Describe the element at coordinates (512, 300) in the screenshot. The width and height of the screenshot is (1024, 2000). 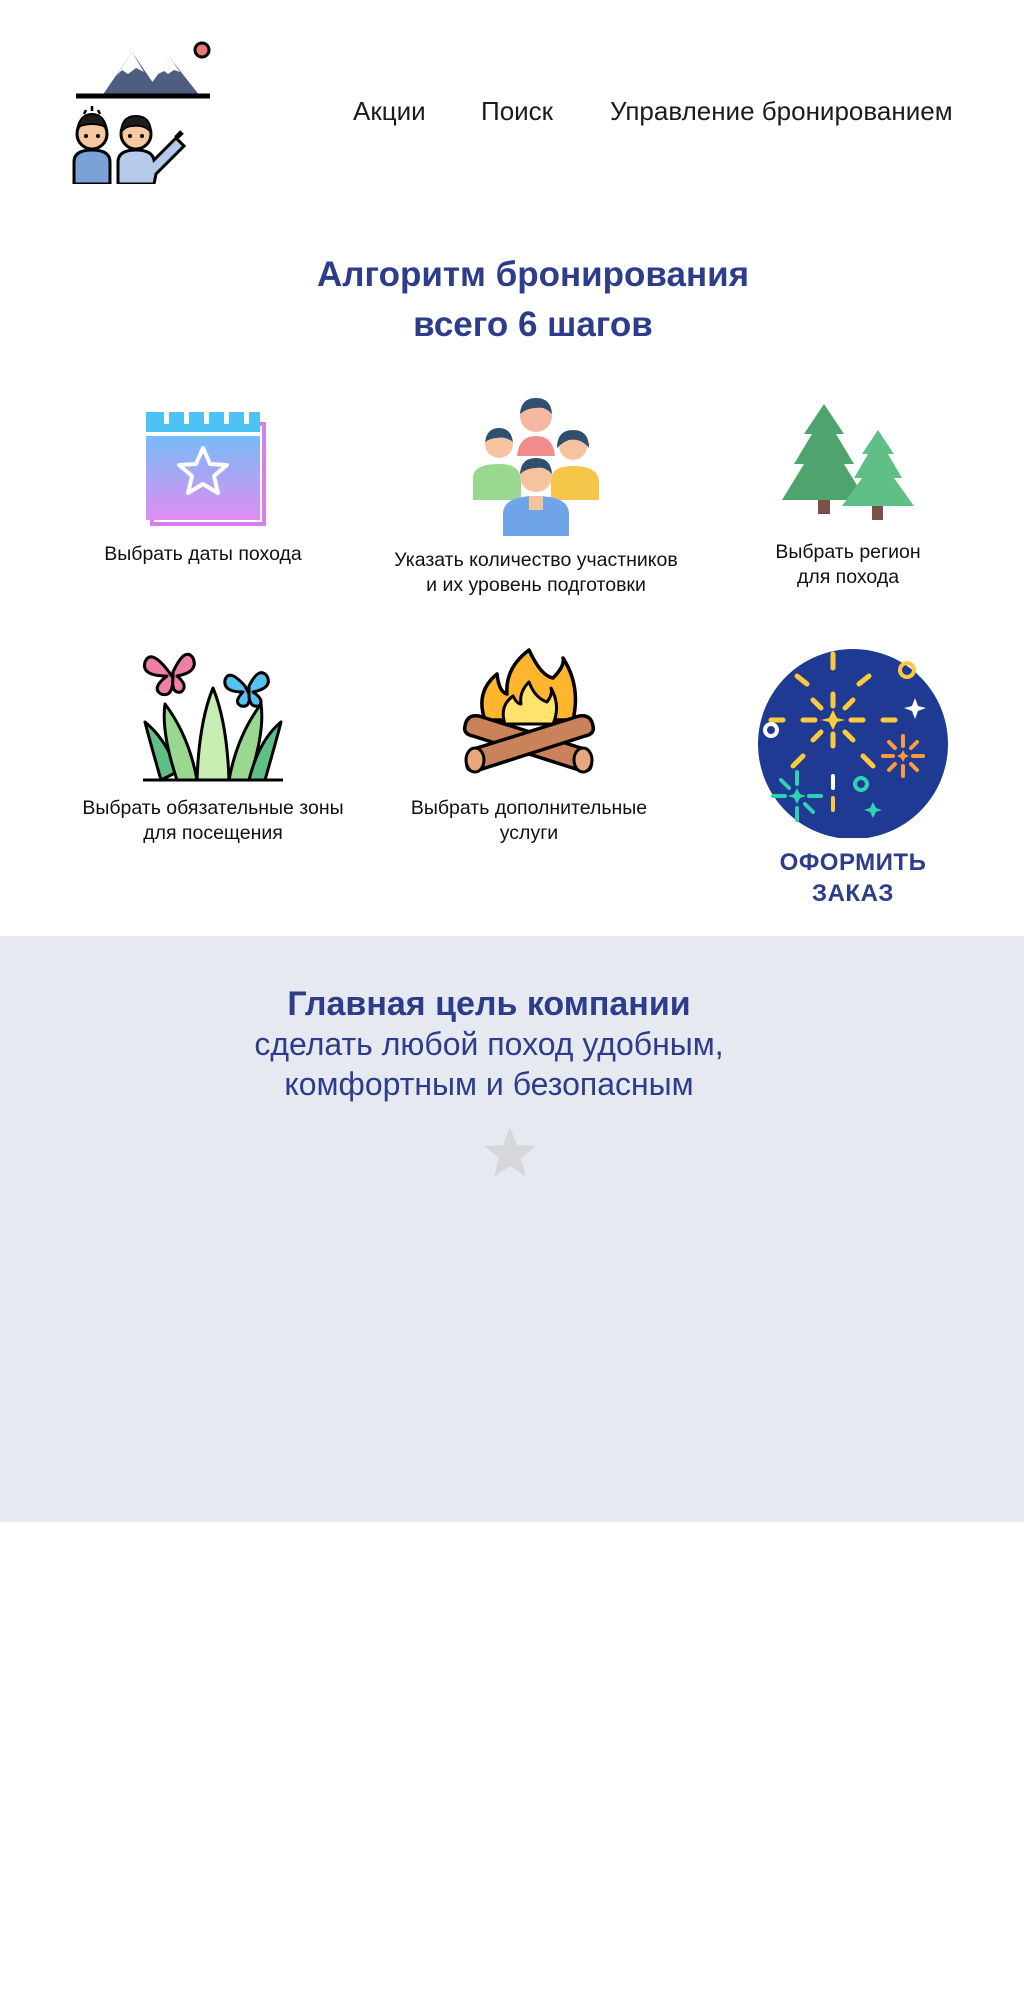
I see `booking-steps-title: Алгоритм бронирования всего 6 шагов` at that location.